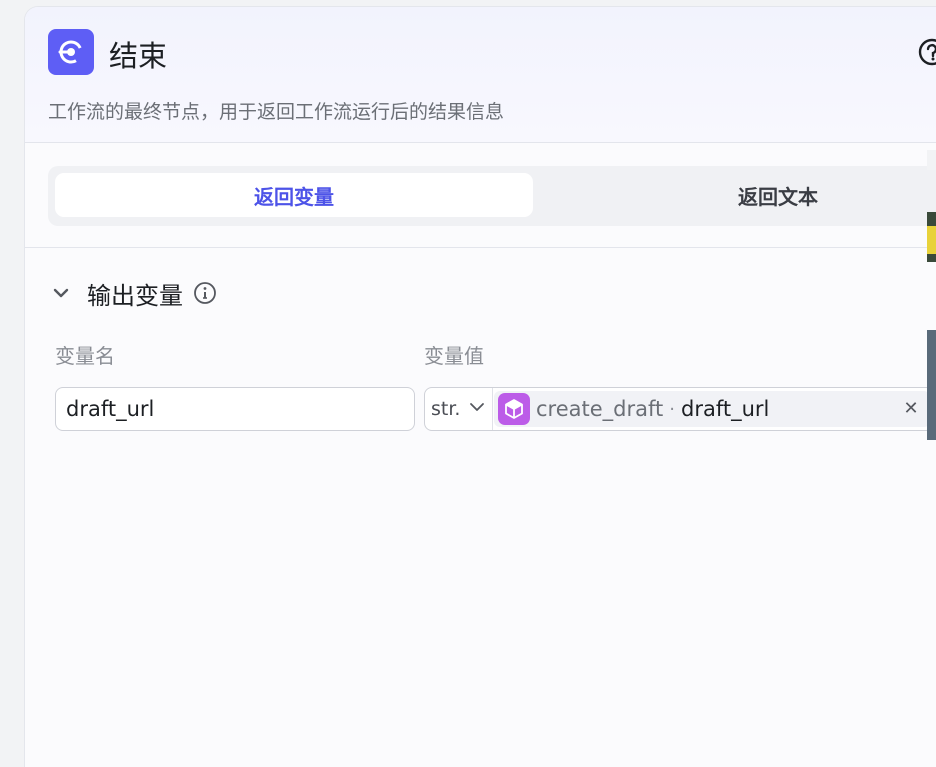 This screenshot has height=767, width=936. I want to click on page-title: 结束, so click(138, 56).